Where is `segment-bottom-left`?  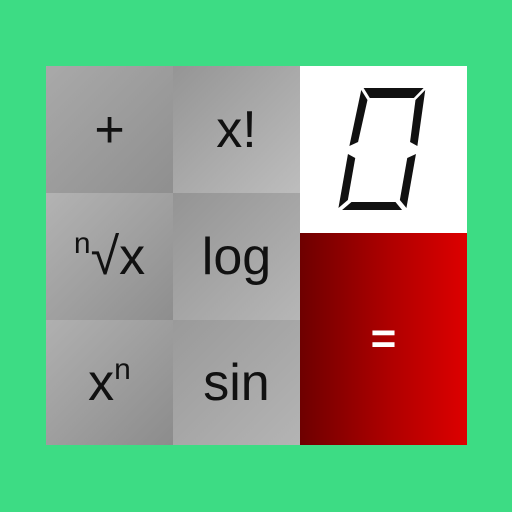
segment-bottom-left is located at coordinates (346, 180).